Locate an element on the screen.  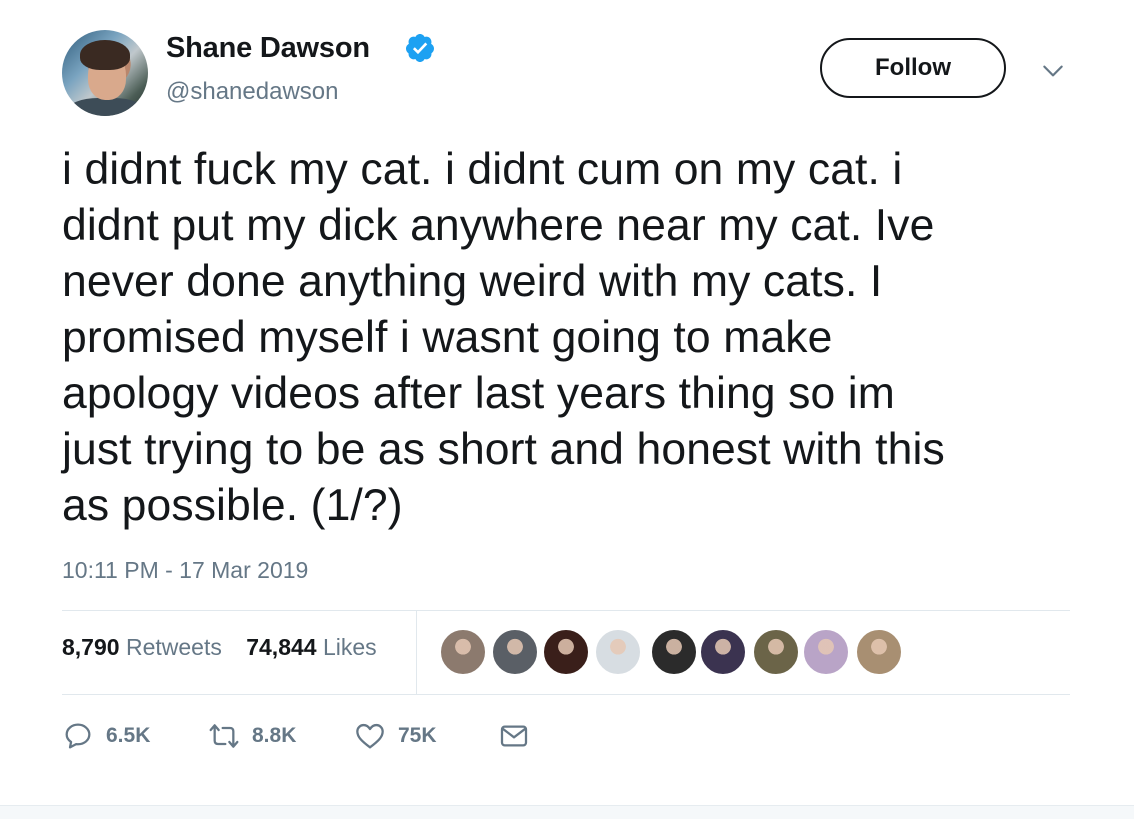
divider-top is located at coordinates (566, 610).